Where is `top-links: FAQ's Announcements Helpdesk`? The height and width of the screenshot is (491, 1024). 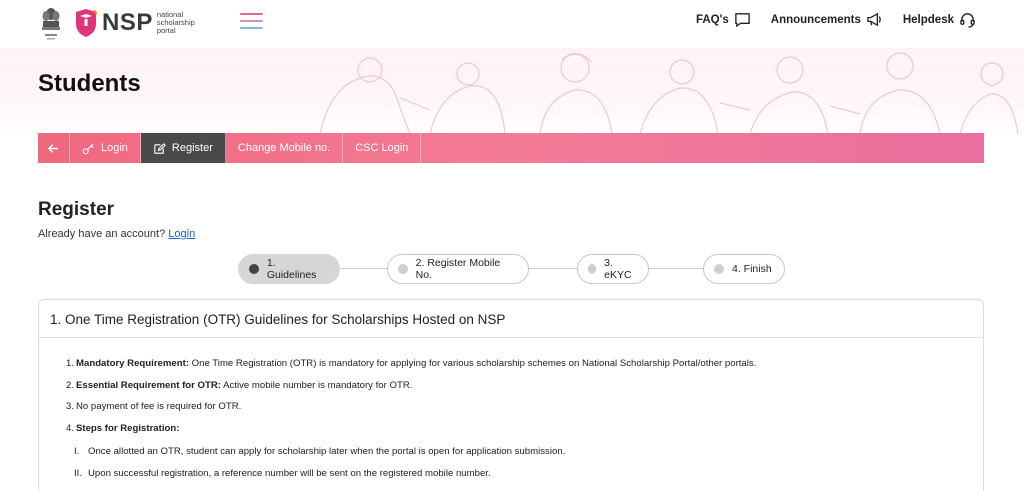 top-links: FAQ's Announcements Helpdesk is located at coordinates (836, 19).